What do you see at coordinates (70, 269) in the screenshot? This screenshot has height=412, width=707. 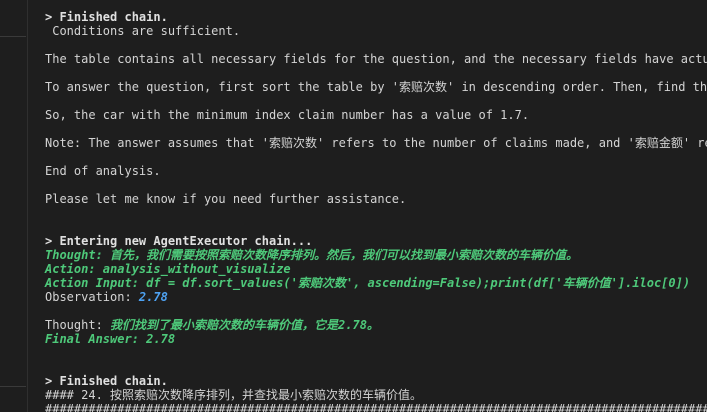 I see `action-label: Action:` at bounding box center [70, 269].